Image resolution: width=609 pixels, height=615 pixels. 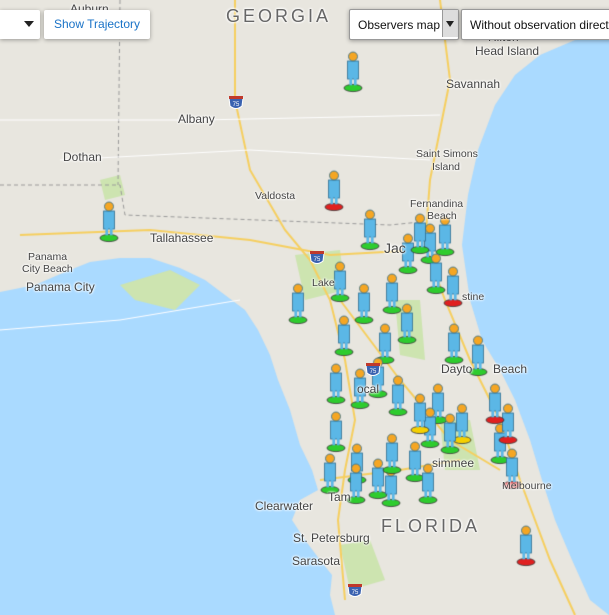 I want to click on city-label: Saint Simons, so click(x=447, y=154).